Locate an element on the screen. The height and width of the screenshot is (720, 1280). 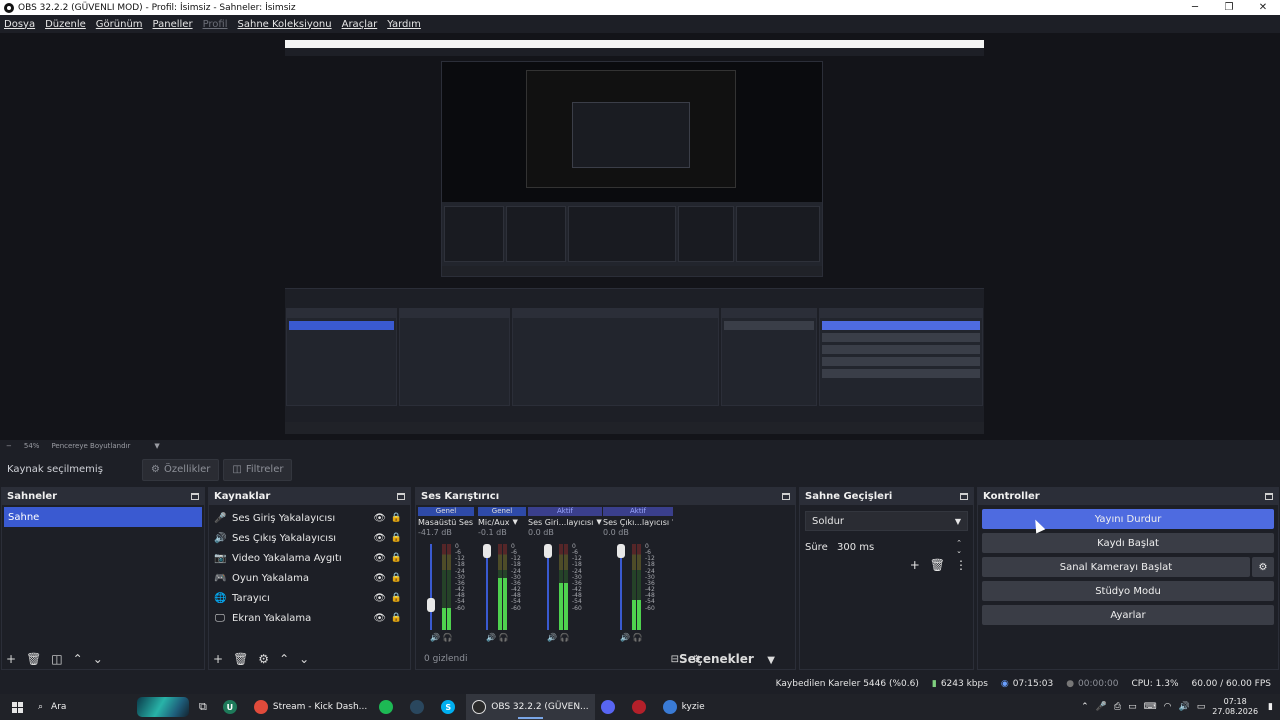
transition-select: Soldur ▼ is located at coordinates (886, 521).